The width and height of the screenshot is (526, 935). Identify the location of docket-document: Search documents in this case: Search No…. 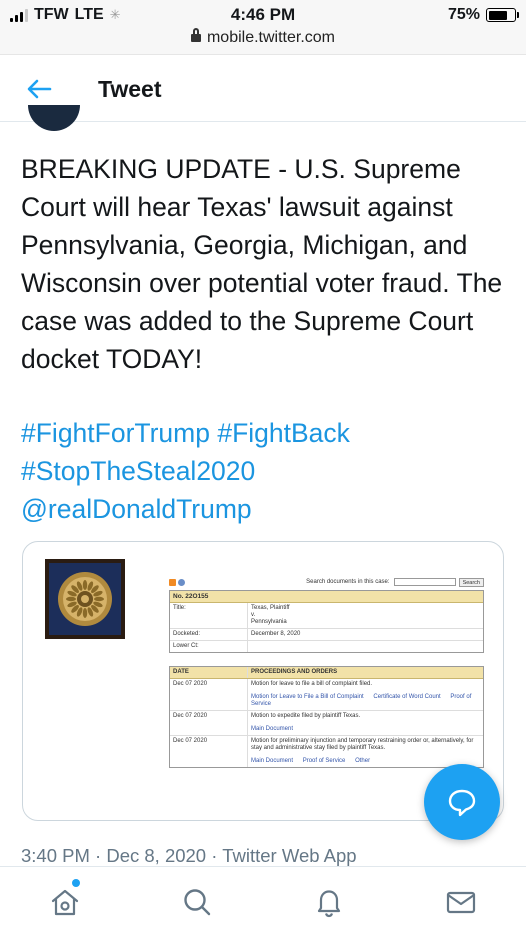
(326, 672).